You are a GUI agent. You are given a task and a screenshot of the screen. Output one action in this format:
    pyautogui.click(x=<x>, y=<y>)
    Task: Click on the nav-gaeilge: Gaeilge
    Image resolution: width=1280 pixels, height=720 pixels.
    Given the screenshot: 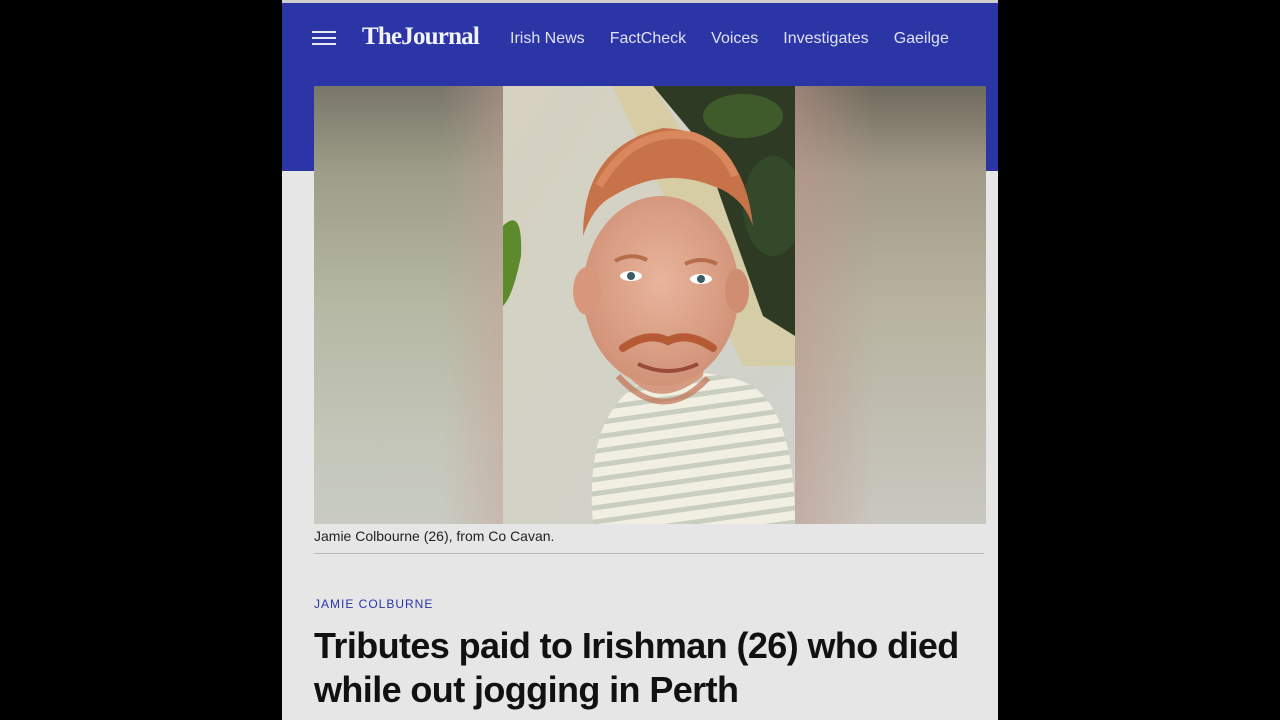 What is the action you would take?
    pyautogui.click(x=921, y=39)
    